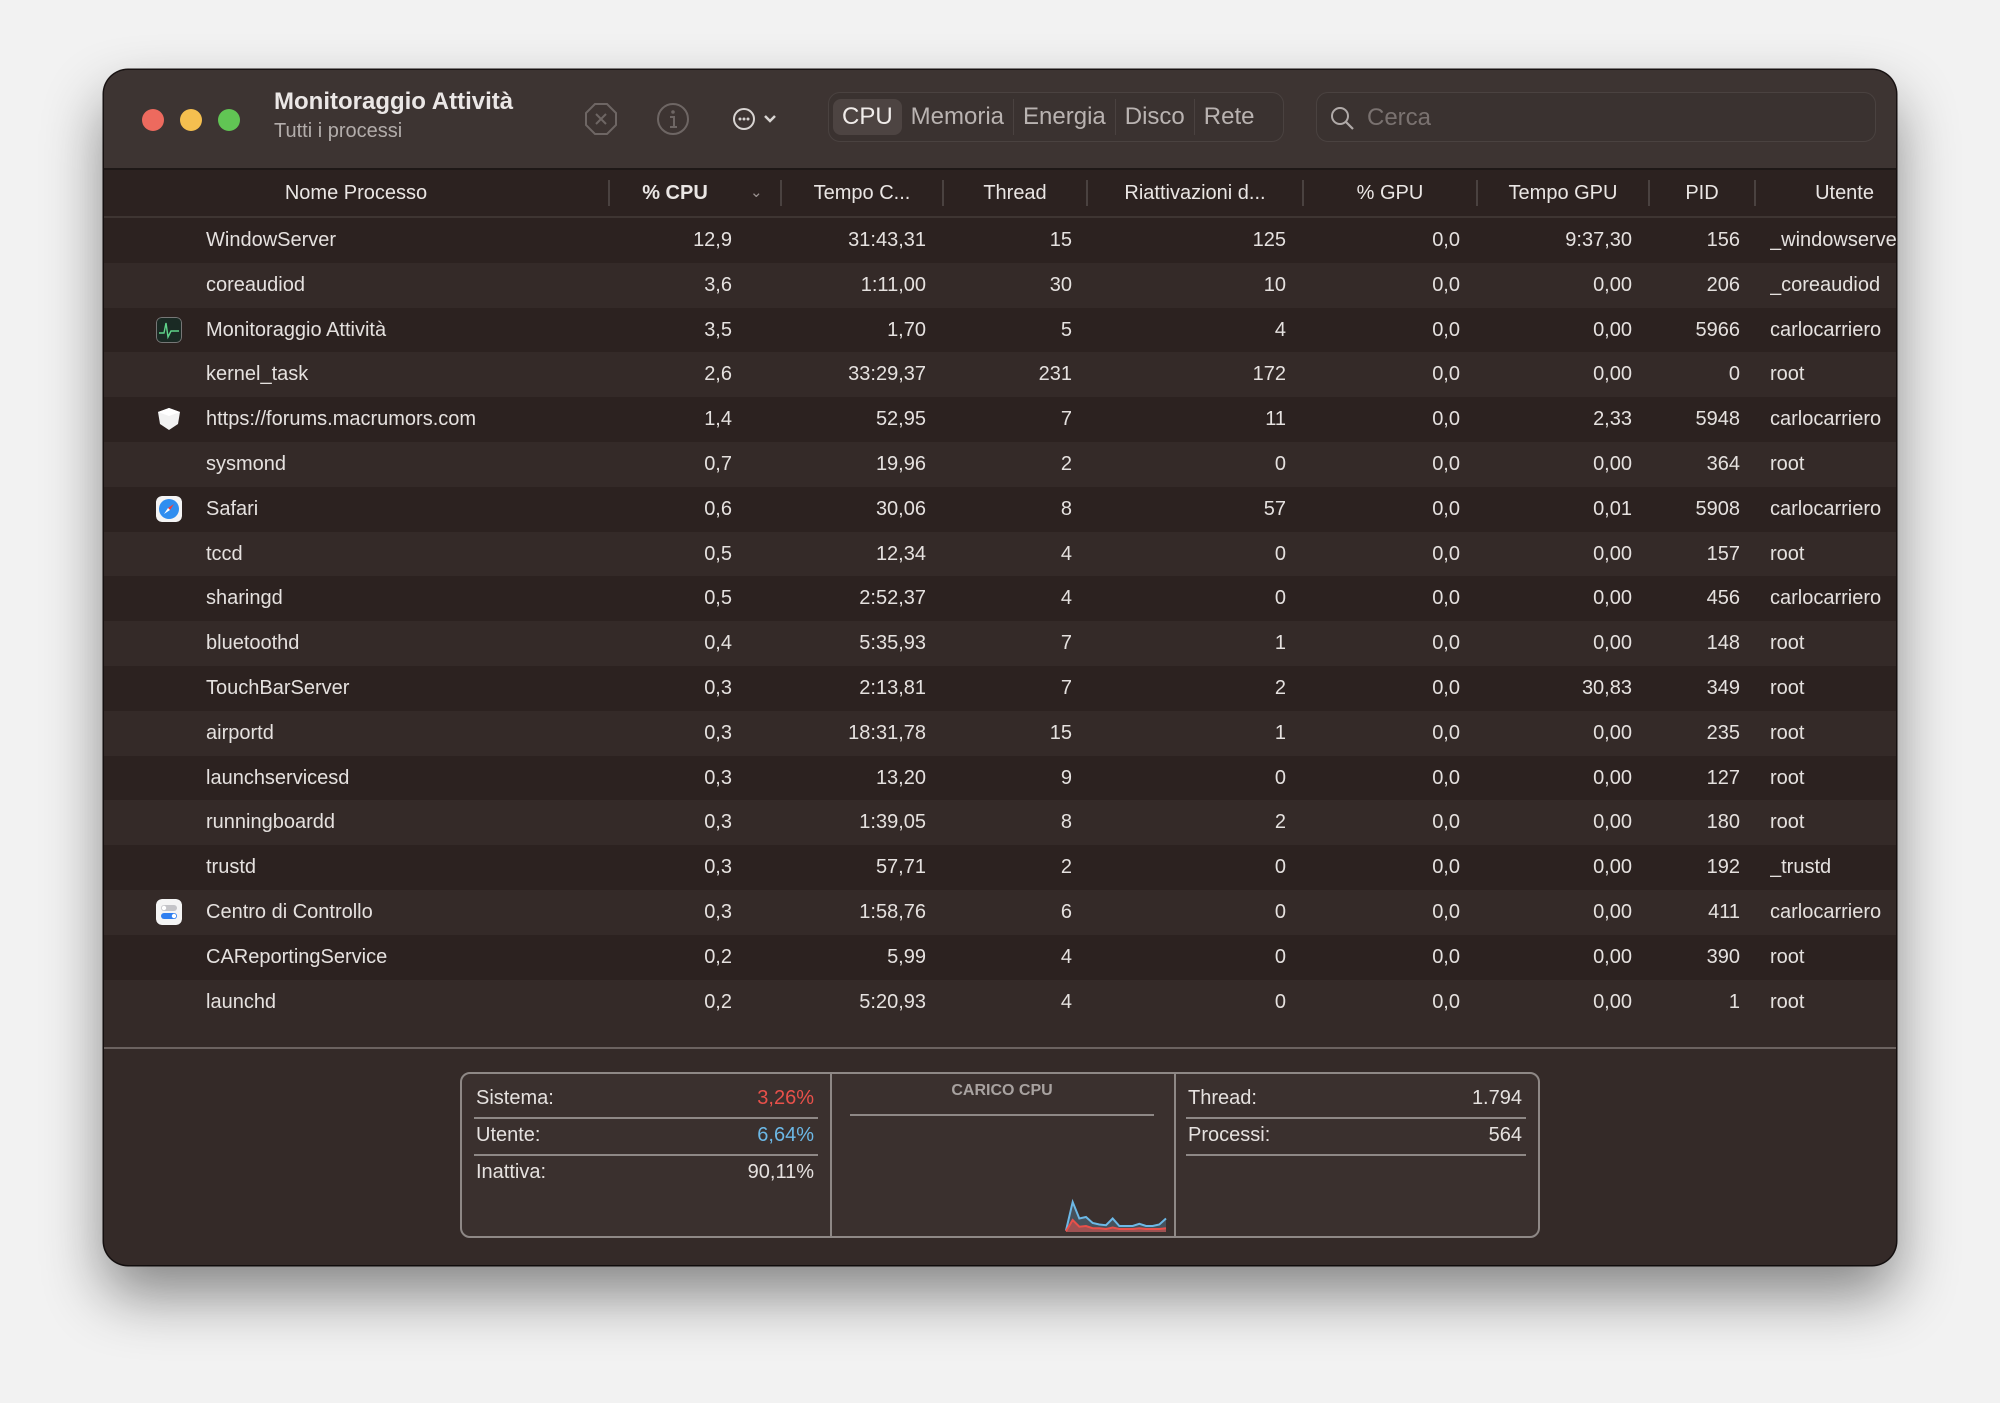  I want to click on column-header-process-name: Nome Processo, so click(356, 193).